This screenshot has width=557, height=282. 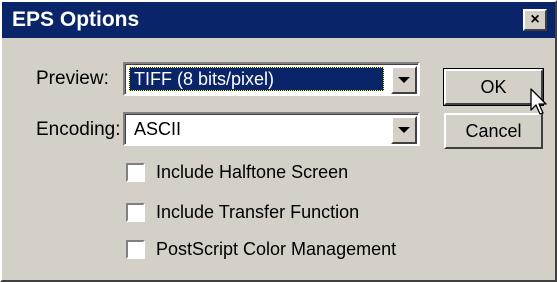 I want to click on cancel-button: Cancel, so click(x=493, y=131).